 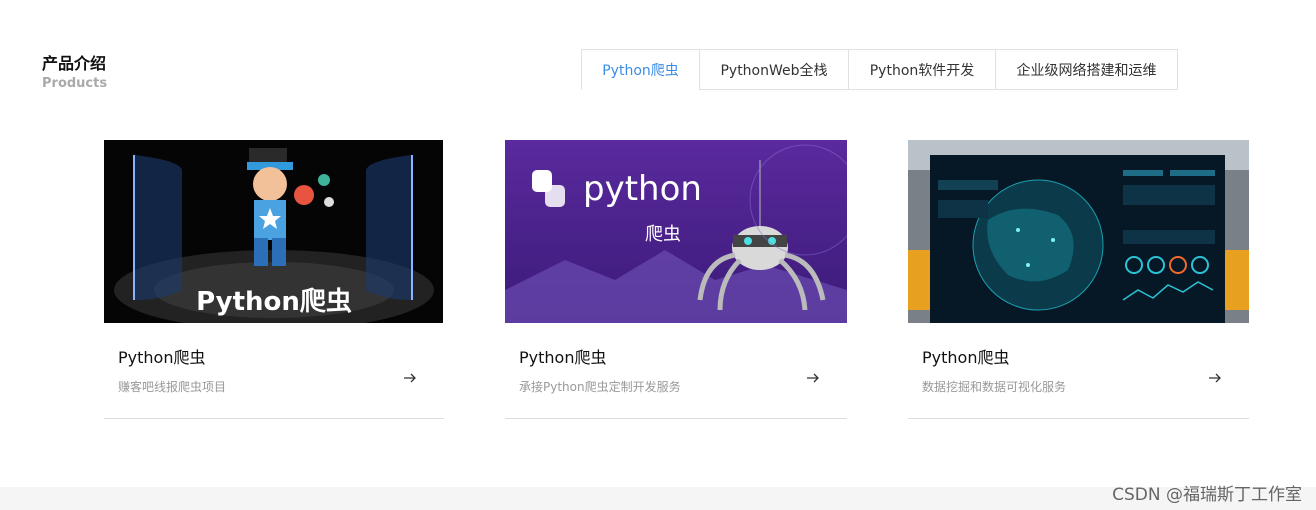 I want to click on card-description: 承接Python爬虫定制开发服务, so click(x=600, y=387).